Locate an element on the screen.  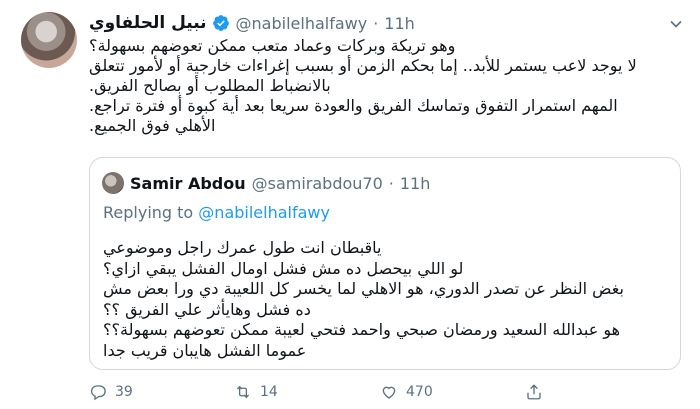
like-button: 470 is located at coordinates (406, 392).